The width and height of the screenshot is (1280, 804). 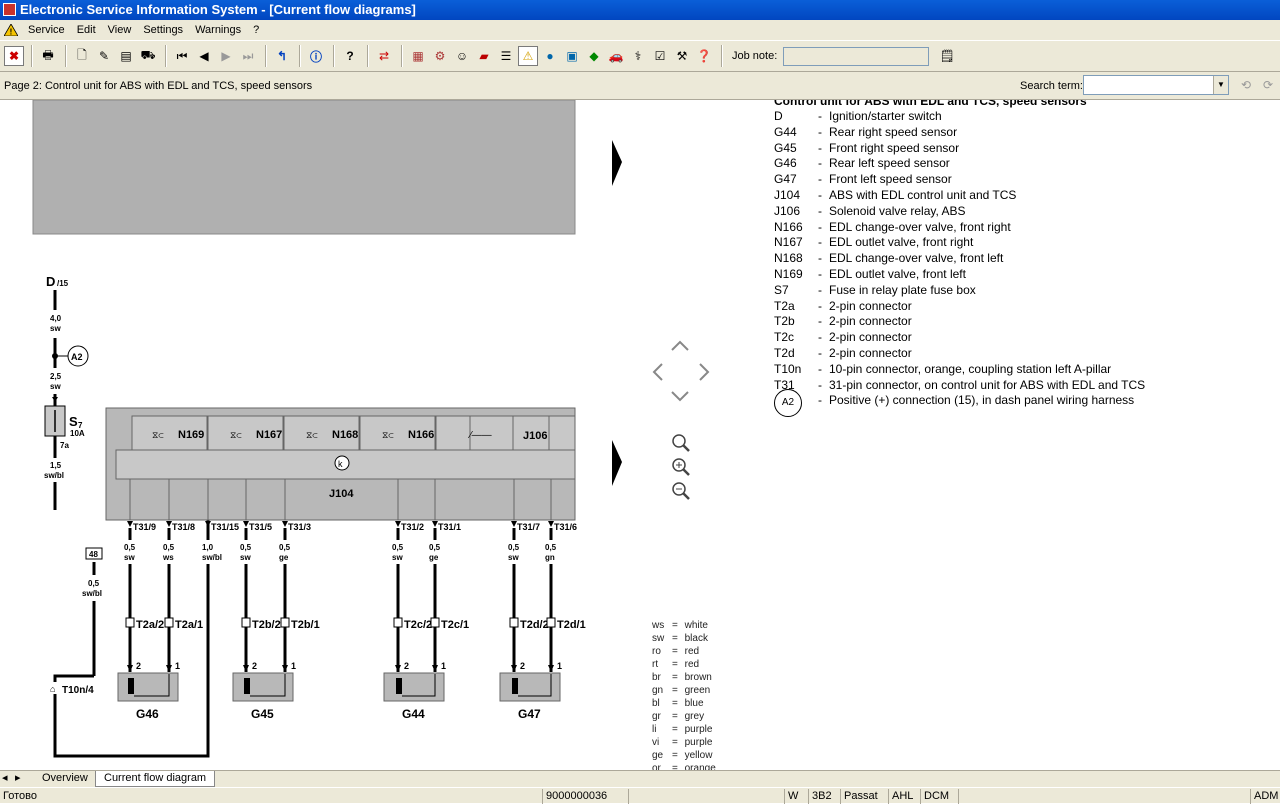 What do you see at coordinates (18, 779) in the screenshot?
I see `tab-scroll-right-icon: ▸` at bounding box center [18, 779].